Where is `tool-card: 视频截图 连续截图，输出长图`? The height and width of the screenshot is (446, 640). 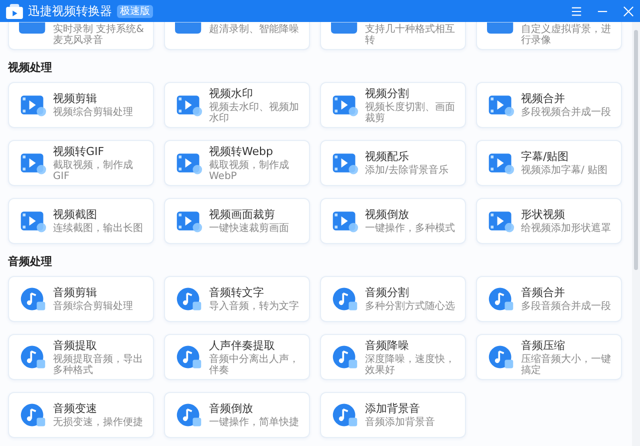
tool-card: 视频截图 连续截图，输出长图 is located at coordinates (81, 221).